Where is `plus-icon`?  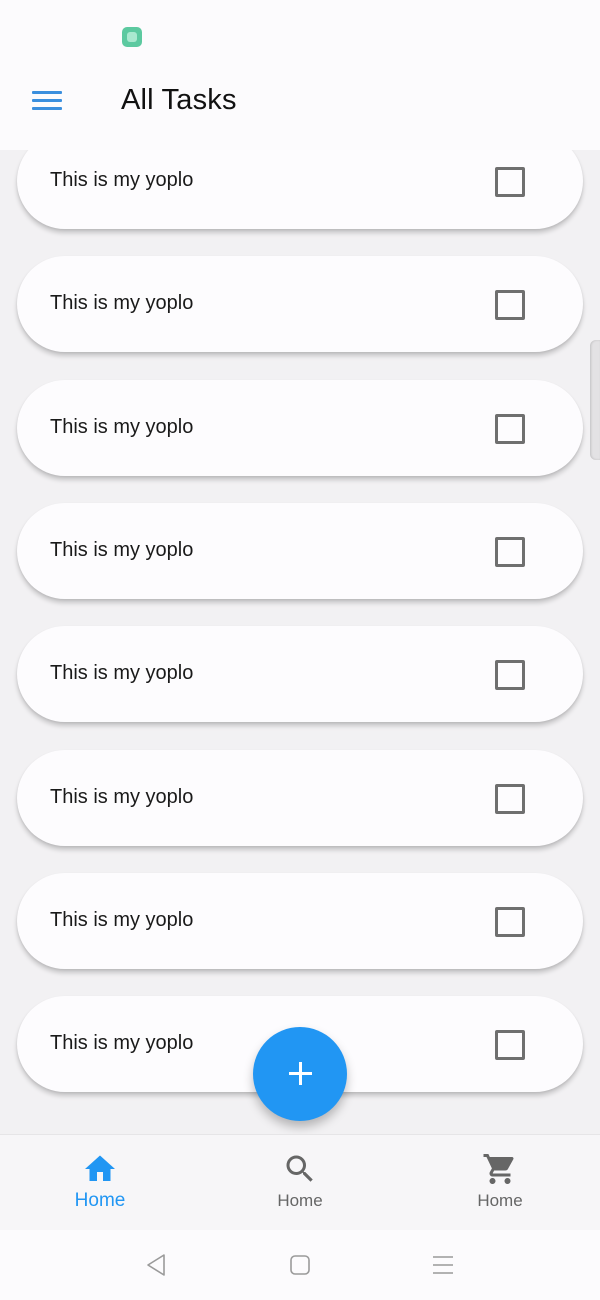 plus-icon is located at coordinates (300, 1073).